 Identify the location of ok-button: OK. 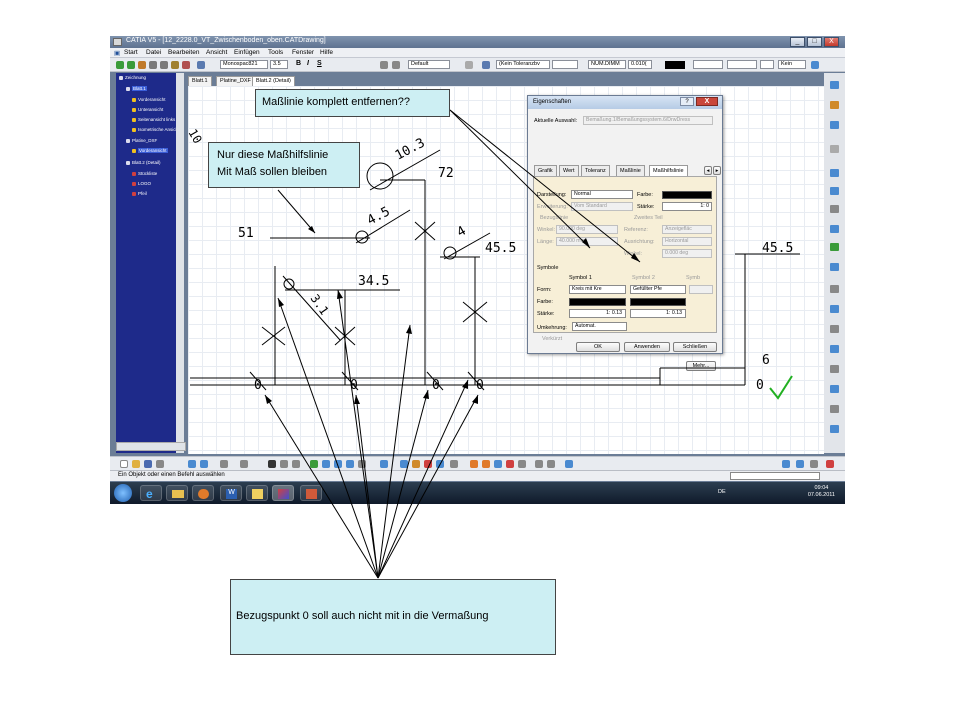
(598, 347).